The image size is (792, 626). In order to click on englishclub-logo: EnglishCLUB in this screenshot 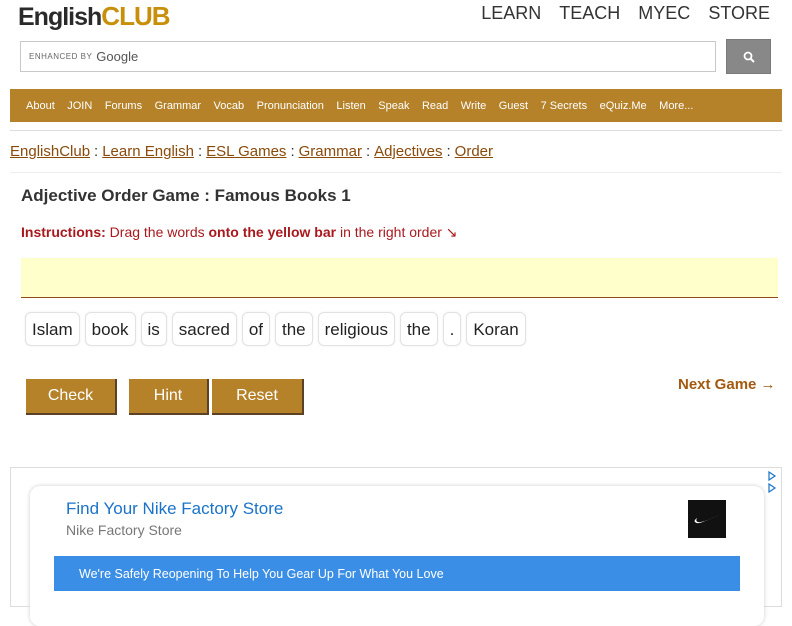, I will do `click(94, 18)`.